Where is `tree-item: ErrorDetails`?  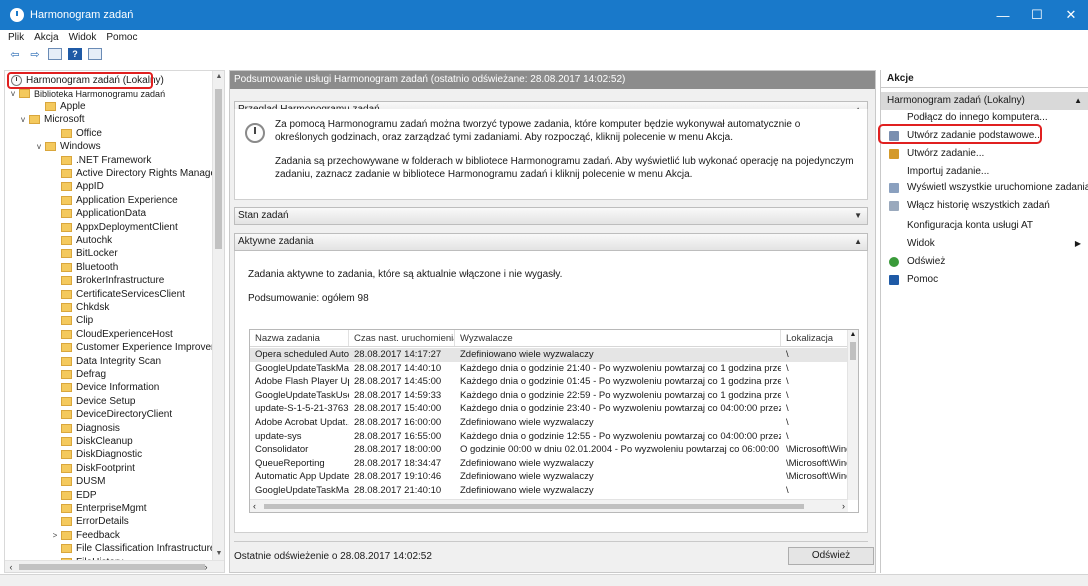
tree-item: ErrorDetails is located at coordinates (90, 521).